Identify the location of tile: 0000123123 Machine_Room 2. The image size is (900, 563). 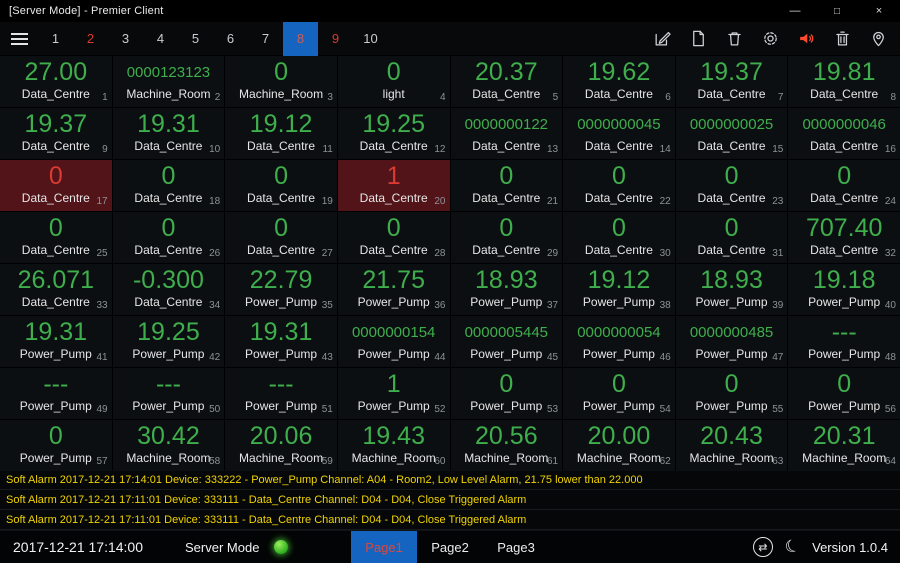
(168, 81).